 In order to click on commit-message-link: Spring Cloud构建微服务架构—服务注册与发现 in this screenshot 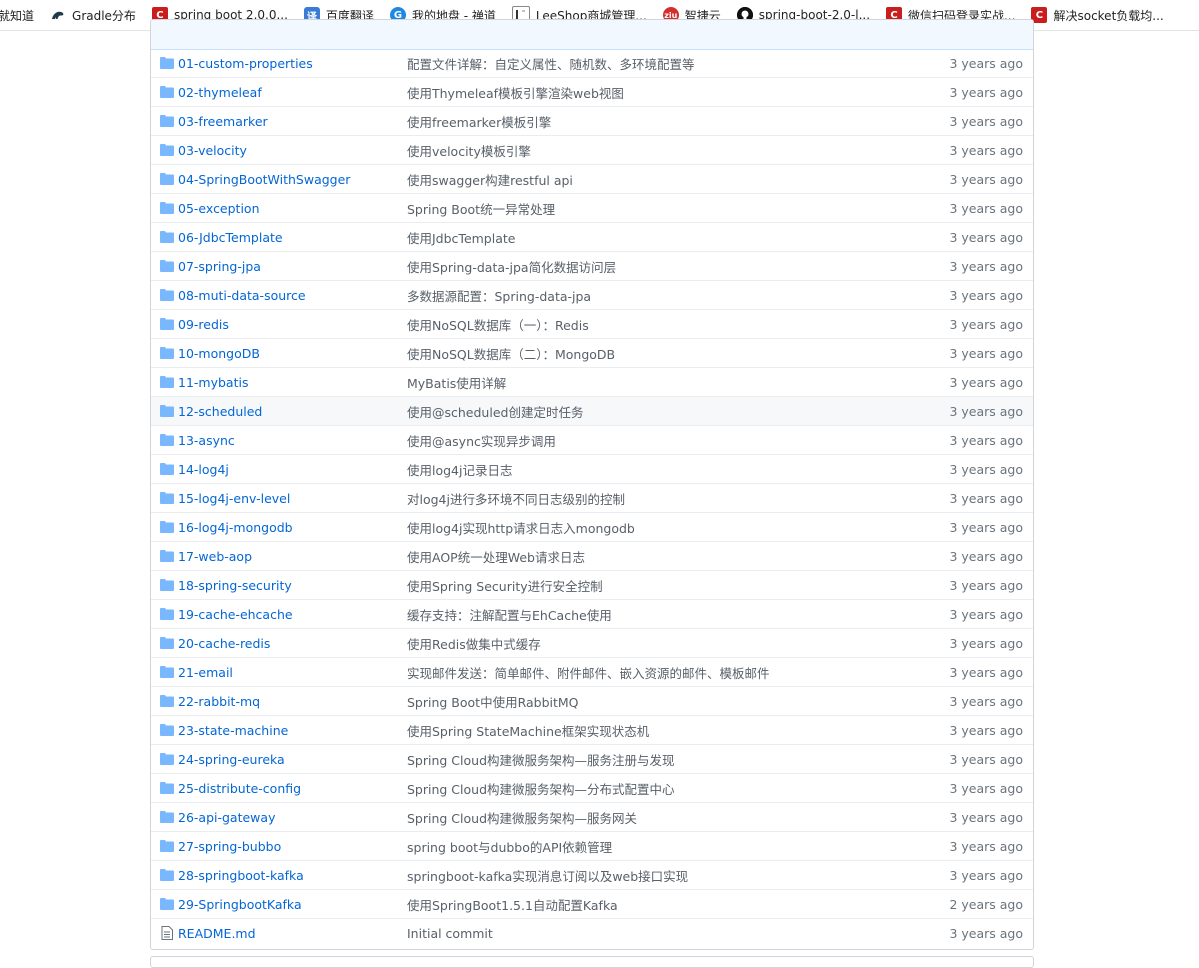, I will do `click(541, 759)`.